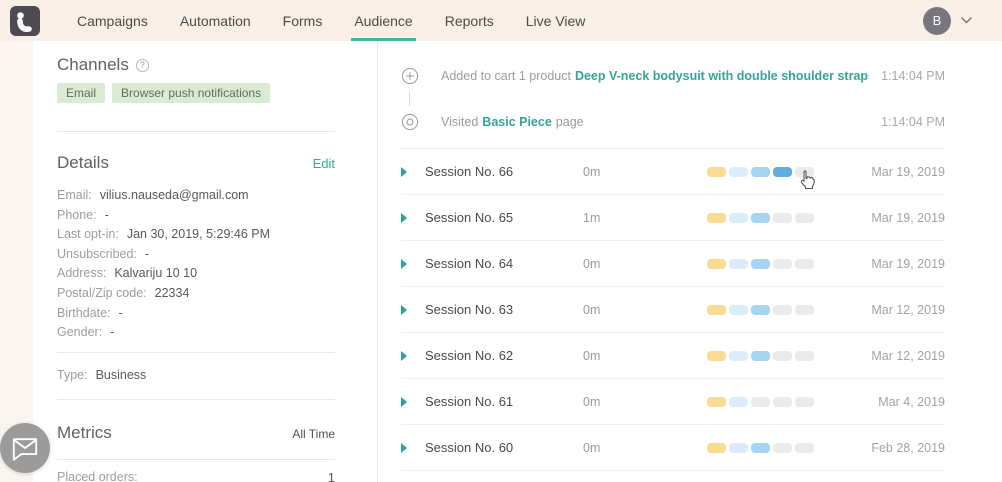  What do you see at coordinates (196, 376) in the screenshot?
I see `type-row: Type: Business` at bounding box center [196, 376].